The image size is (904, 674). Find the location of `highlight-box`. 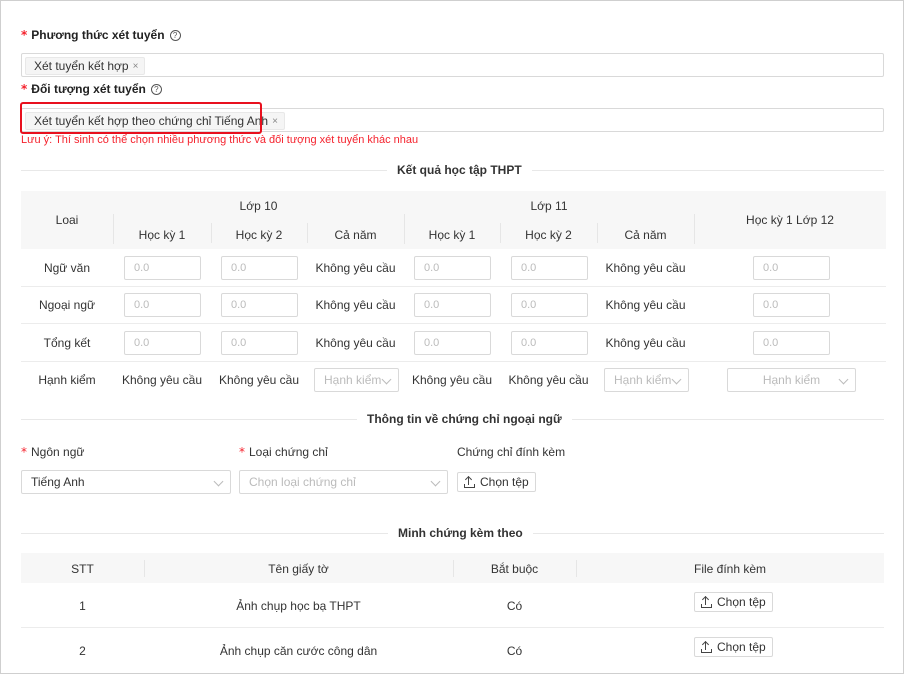

highlight-box is located at coordinates (141, 118).